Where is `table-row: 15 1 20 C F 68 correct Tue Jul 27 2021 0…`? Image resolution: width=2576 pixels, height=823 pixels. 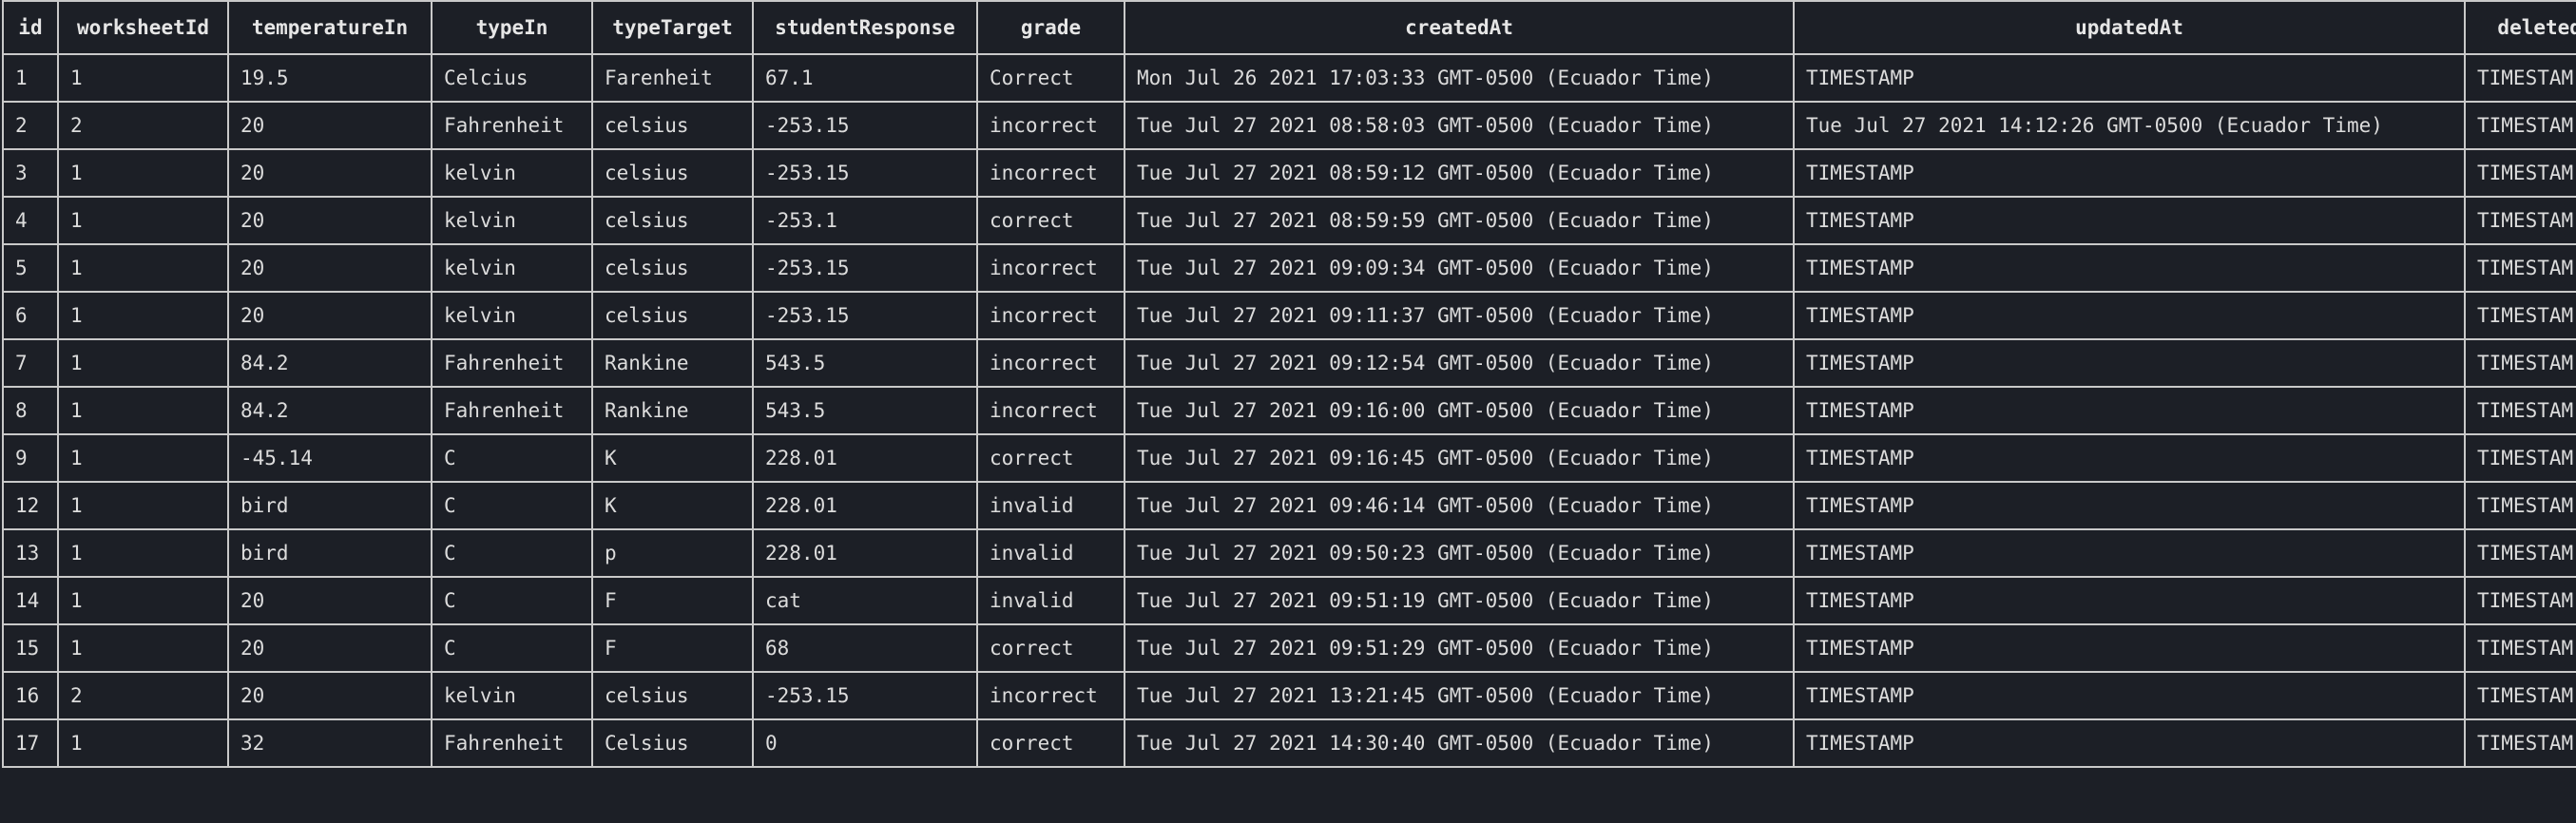 table-row: 15 1 20 C F 68 correct Tue Jul 27 2021 0… is located at coordinates (1289, 648).